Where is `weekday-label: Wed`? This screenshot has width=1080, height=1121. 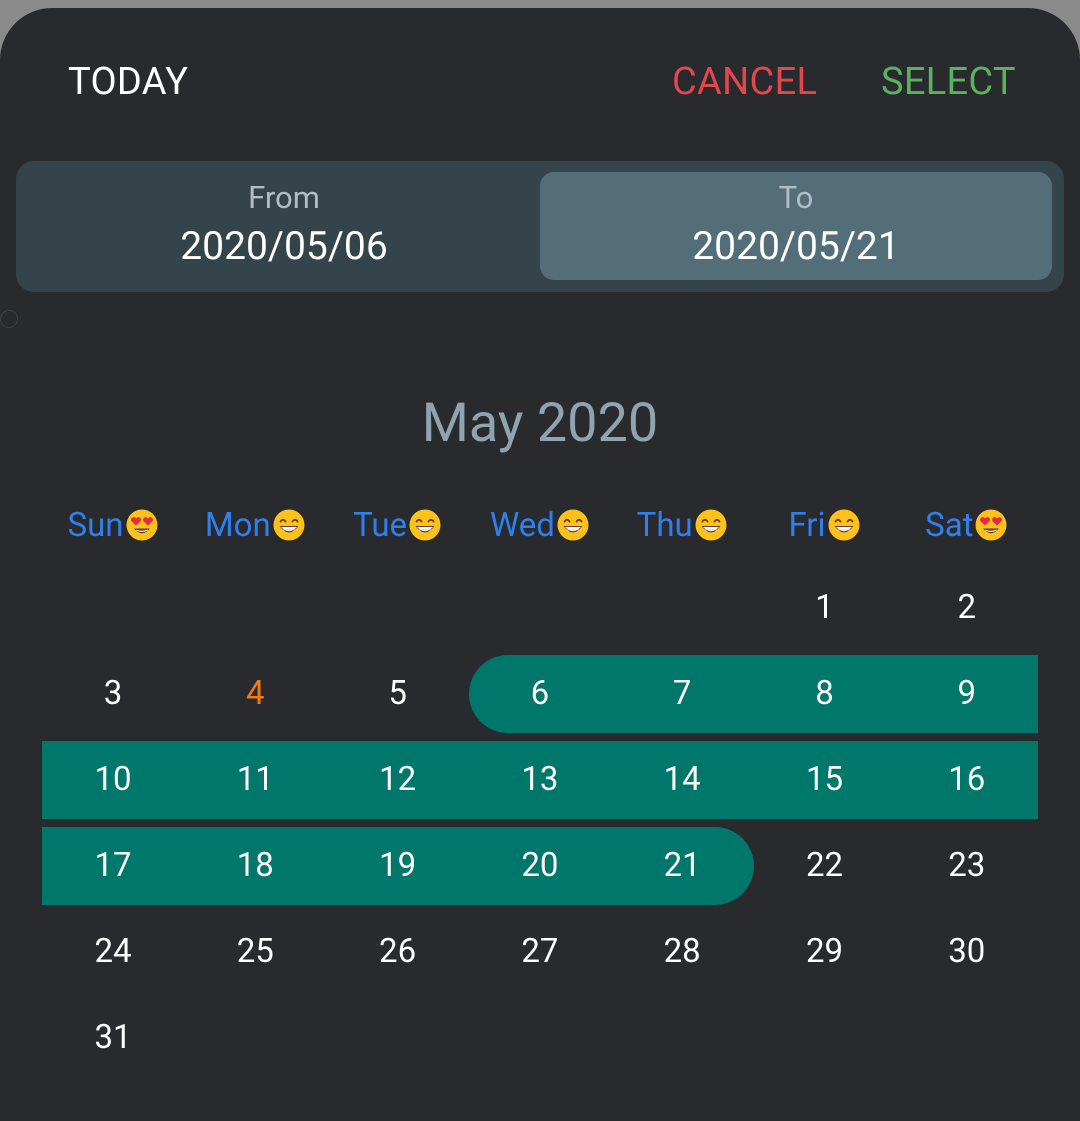 weekday-label: Wed is located at coordinates (522, 525).